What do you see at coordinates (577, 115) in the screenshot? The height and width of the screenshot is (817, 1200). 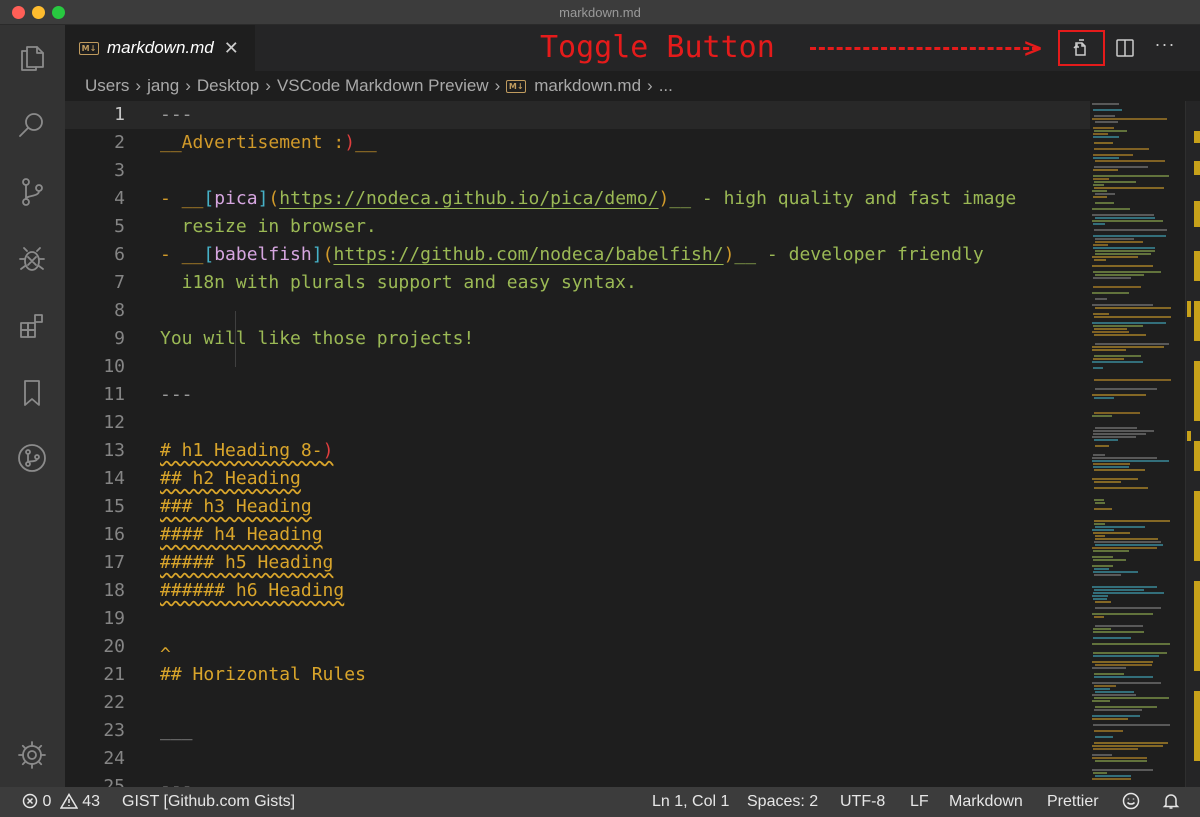 I see `editor-line: 1 ---` at bounding box center [577, 115].